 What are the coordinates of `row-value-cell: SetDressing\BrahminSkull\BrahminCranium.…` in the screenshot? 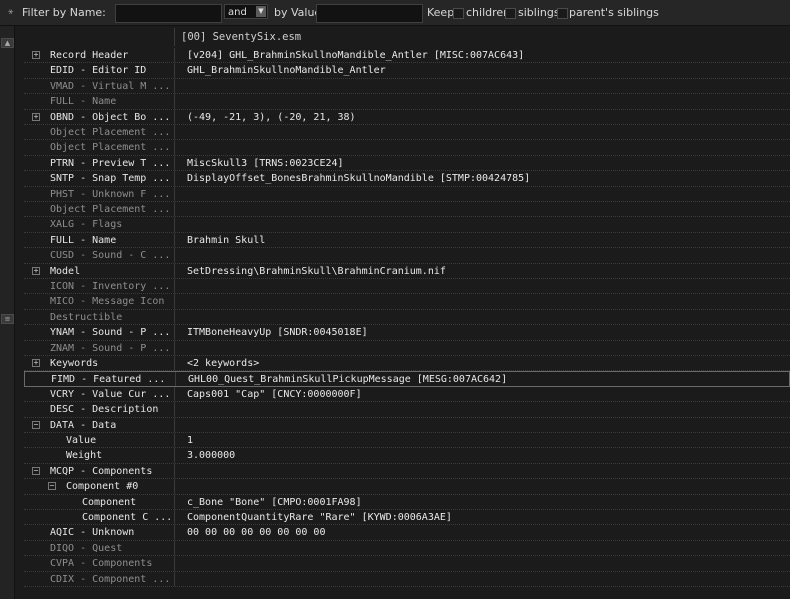 It's located at (316, 271).